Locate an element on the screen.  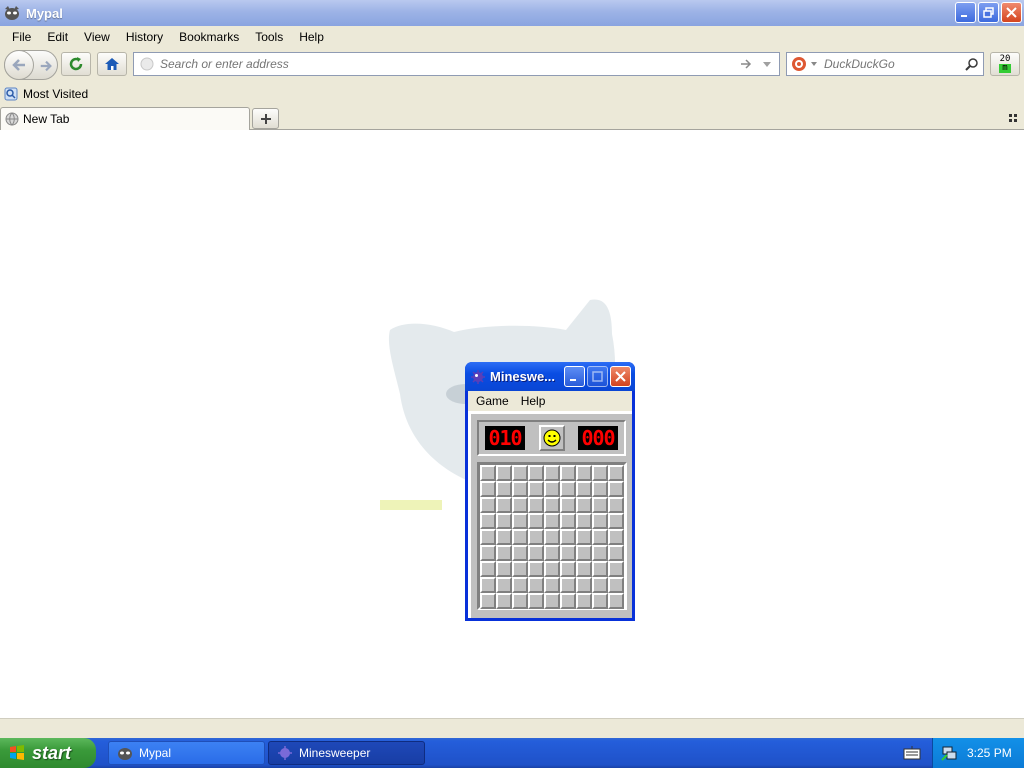
start-button: start is located at coordinates (48, 753).